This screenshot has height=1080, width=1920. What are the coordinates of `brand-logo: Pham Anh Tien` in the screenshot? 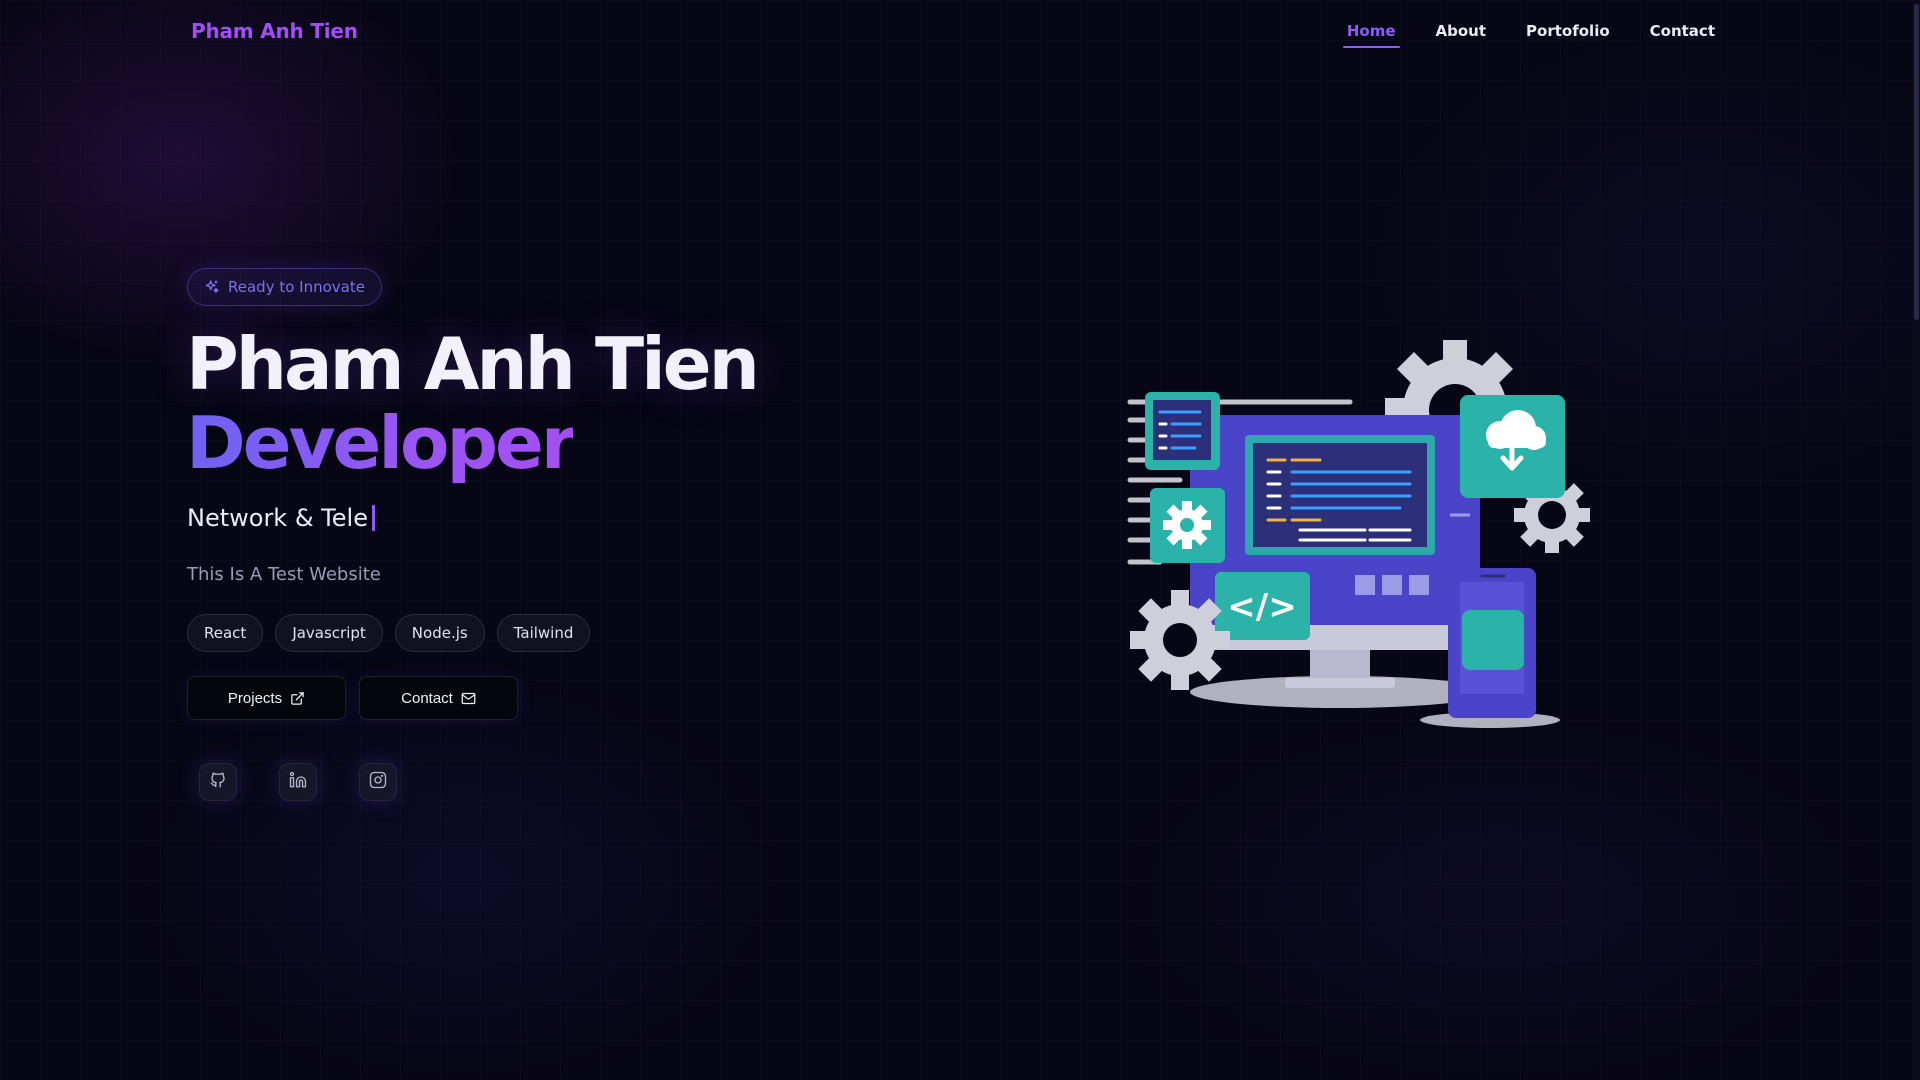 It's located at (274, 31).